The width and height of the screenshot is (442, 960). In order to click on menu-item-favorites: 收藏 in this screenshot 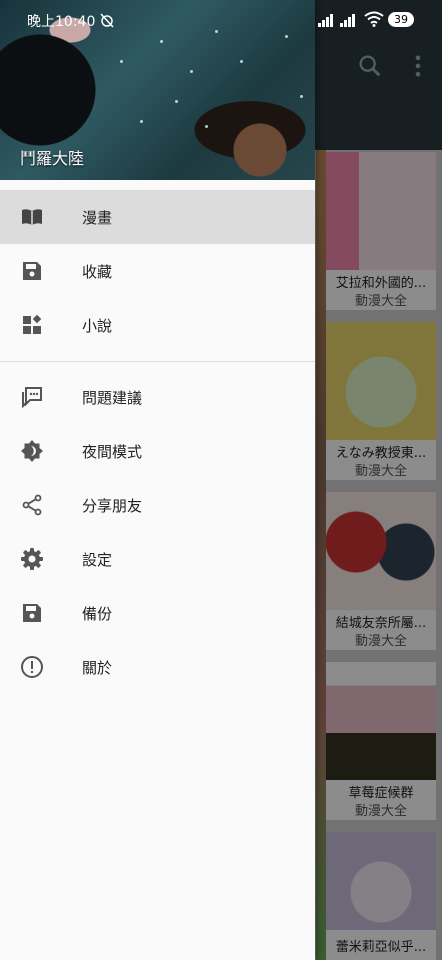, I will do `click(157, 271)`.